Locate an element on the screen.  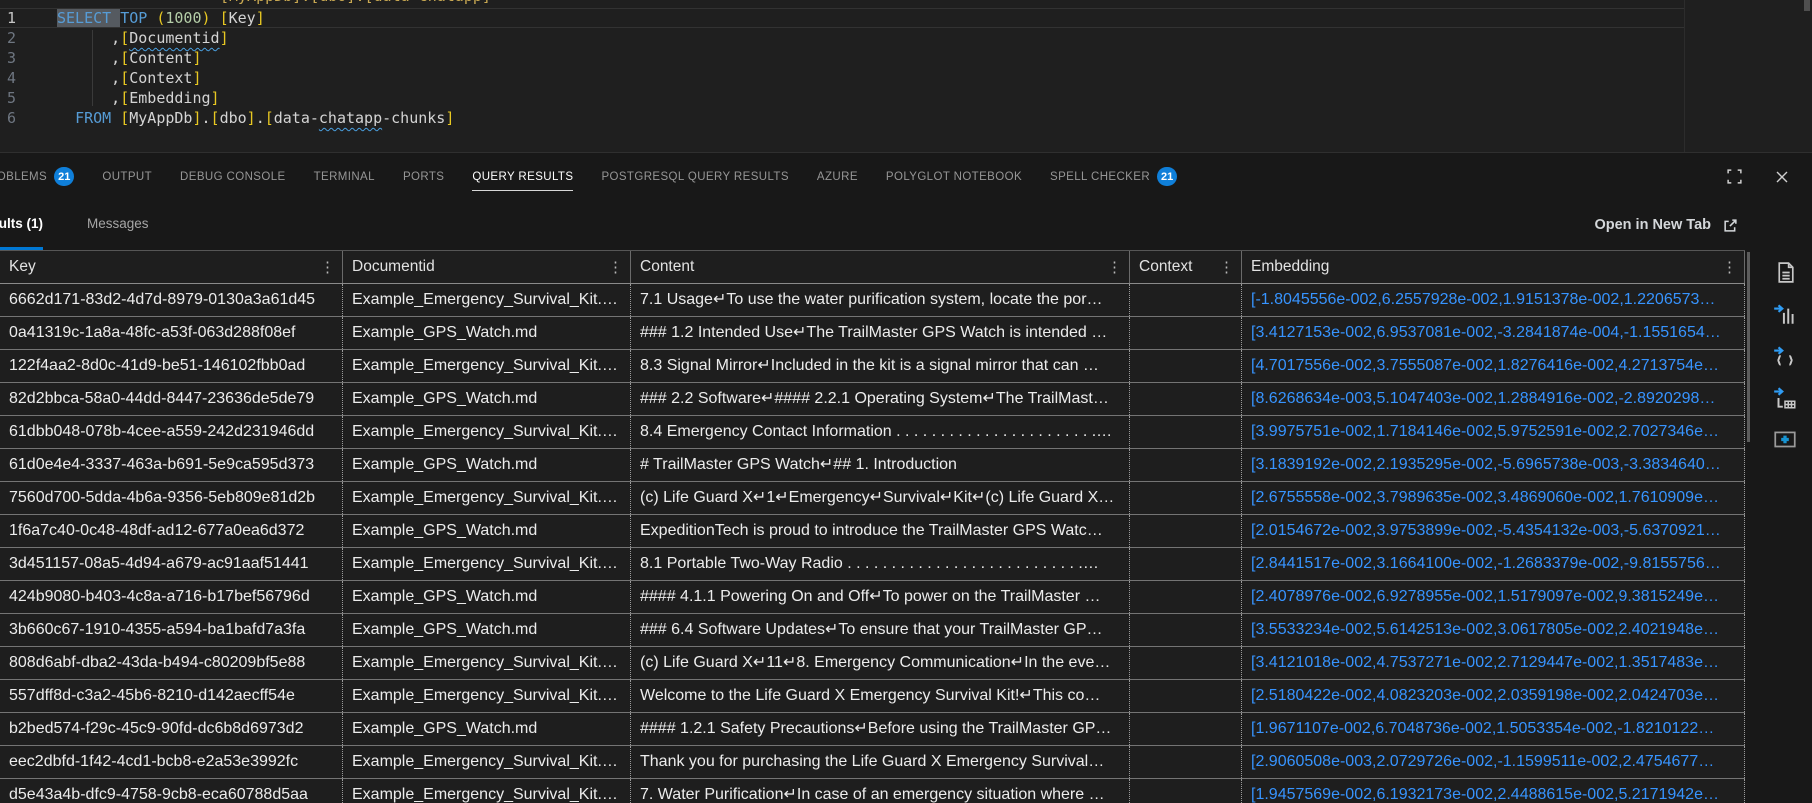
cell-key: 61dbb048-078b-4cee-a559-242d231946dd is located at coordinates (171, 432).